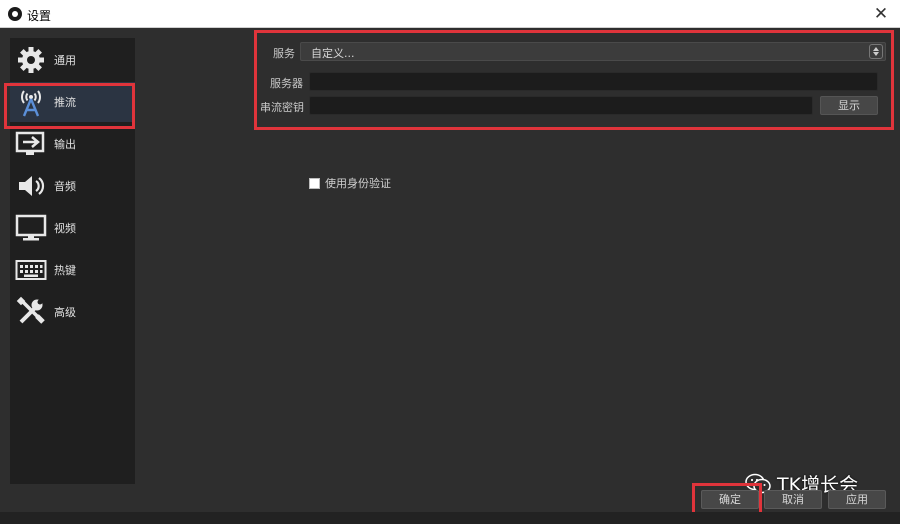 The image size is (900, 524). I want to click on service-label: 服务, so click(284, 53).